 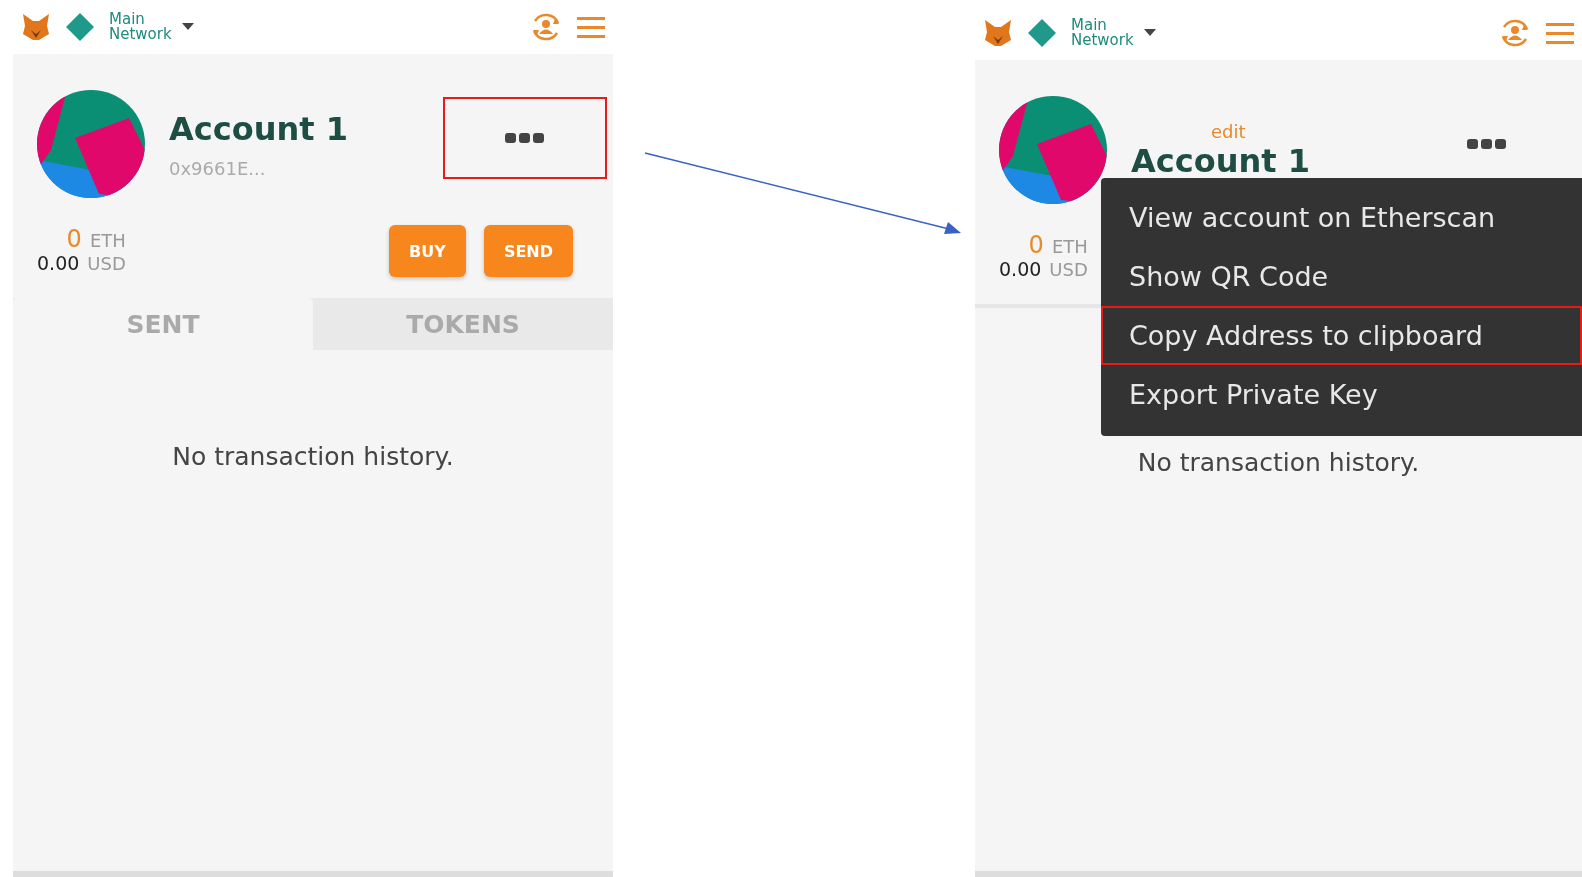 I want to click on menu-item: Export Private Key, so click(x=1341, y=394).